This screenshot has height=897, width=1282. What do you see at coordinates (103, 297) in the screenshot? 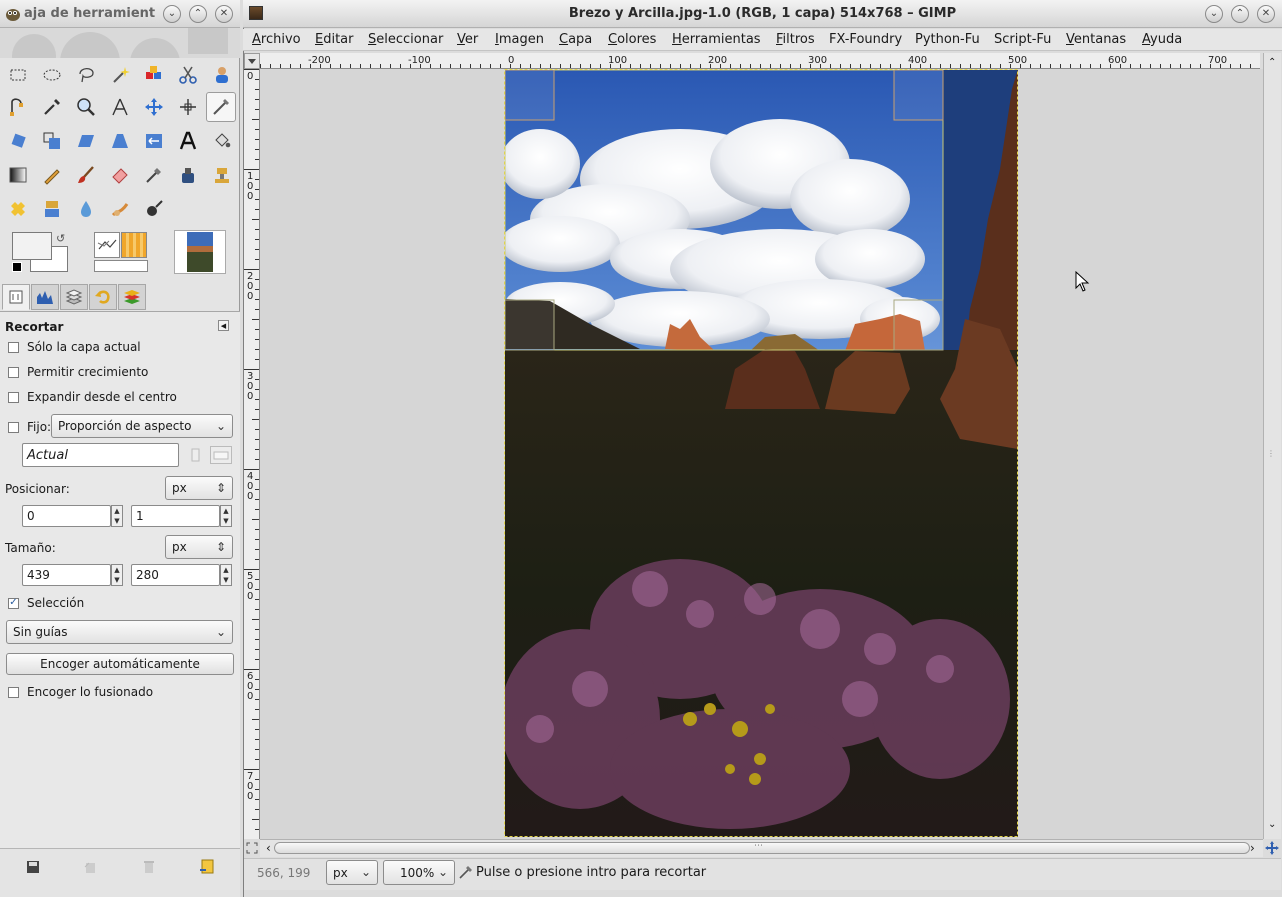
I see `tab-undo-history` at bounding box center [103, 297].